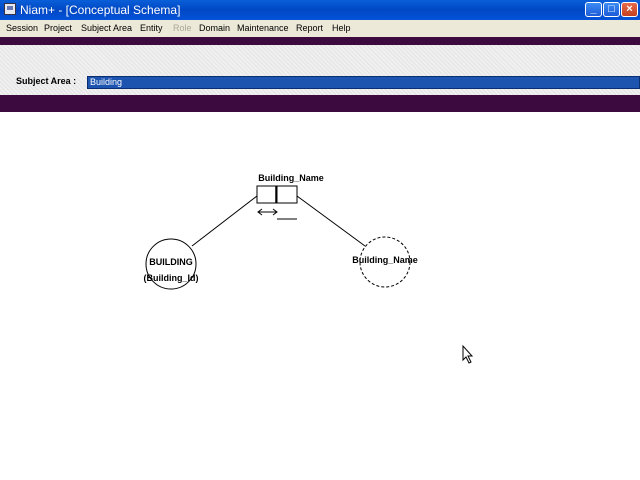 The width and height of the screenshot is (640, 480). What do you see at coordinates (151, 28) in the screenshot?
I see `menu-entity: Entity` at bounding box center [151, 28].